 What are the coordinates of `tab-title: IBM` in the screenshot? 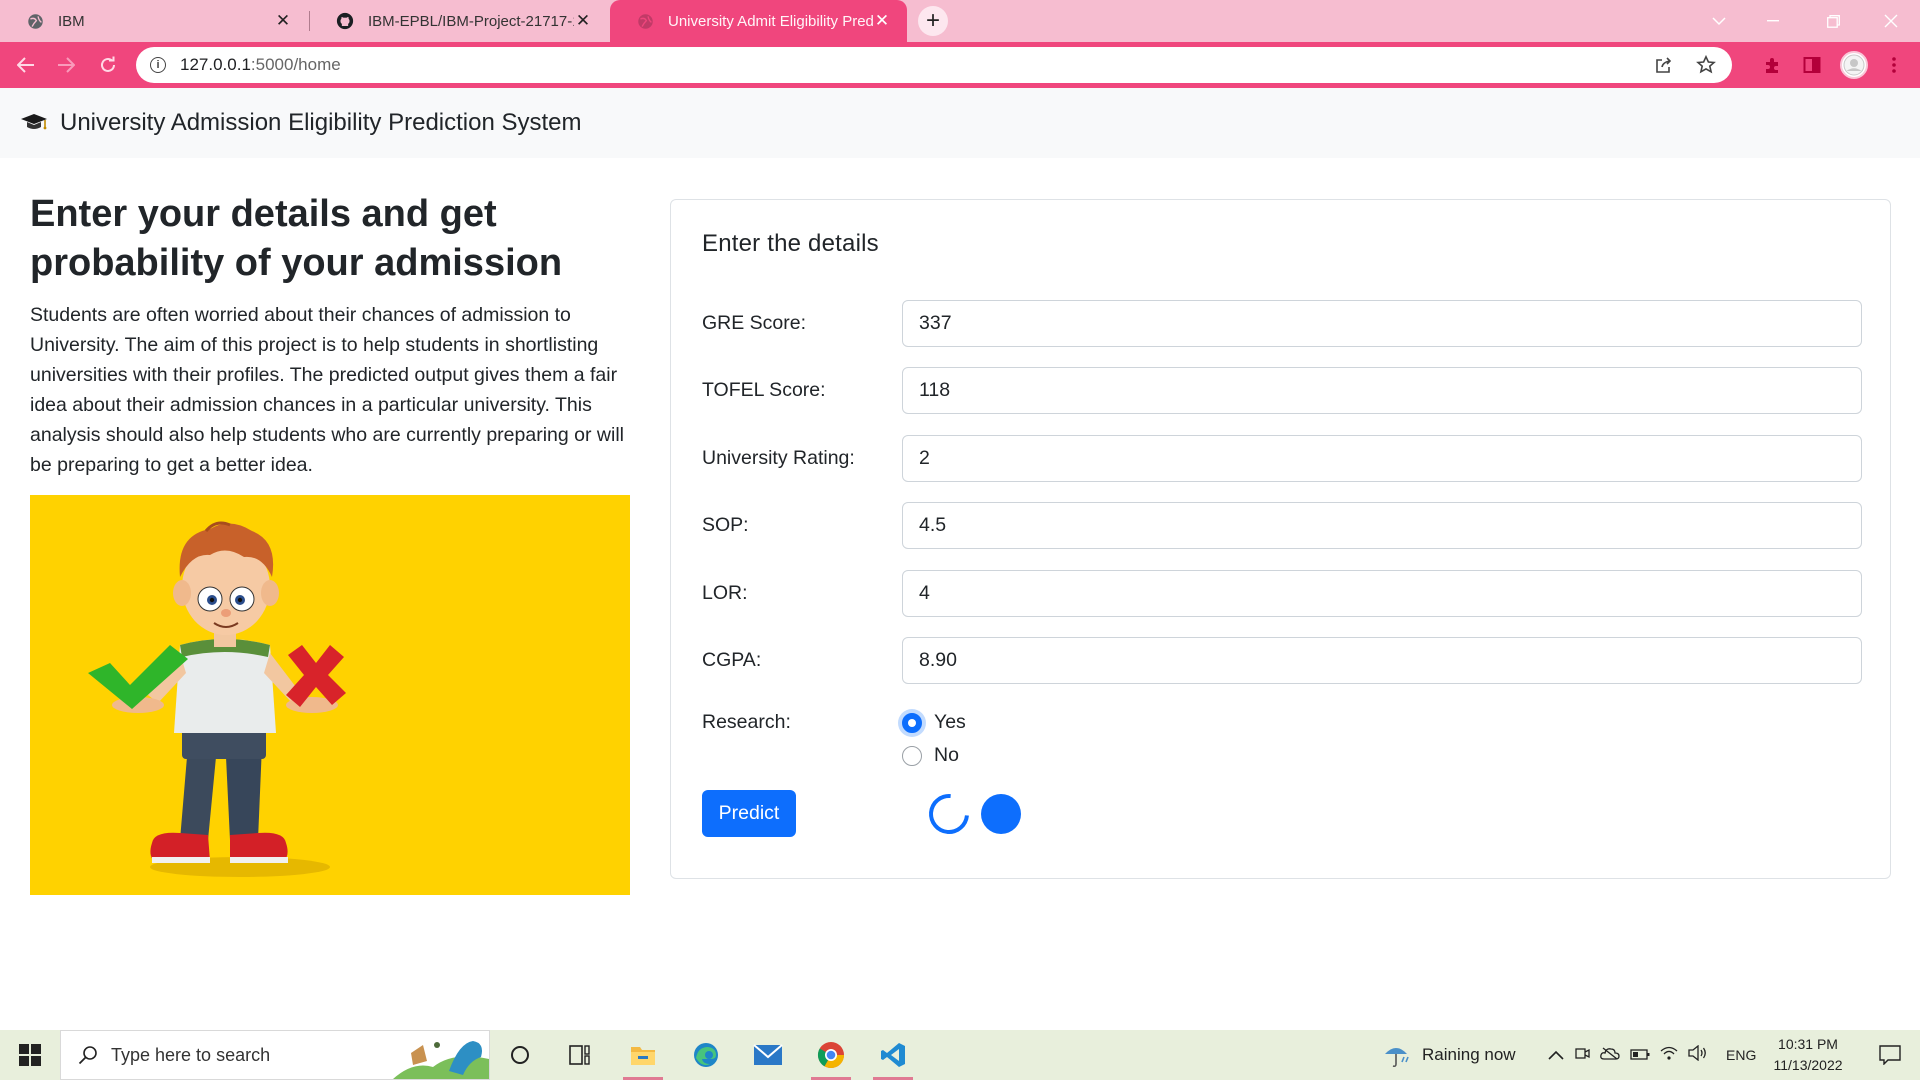 It's located at (71, 21).